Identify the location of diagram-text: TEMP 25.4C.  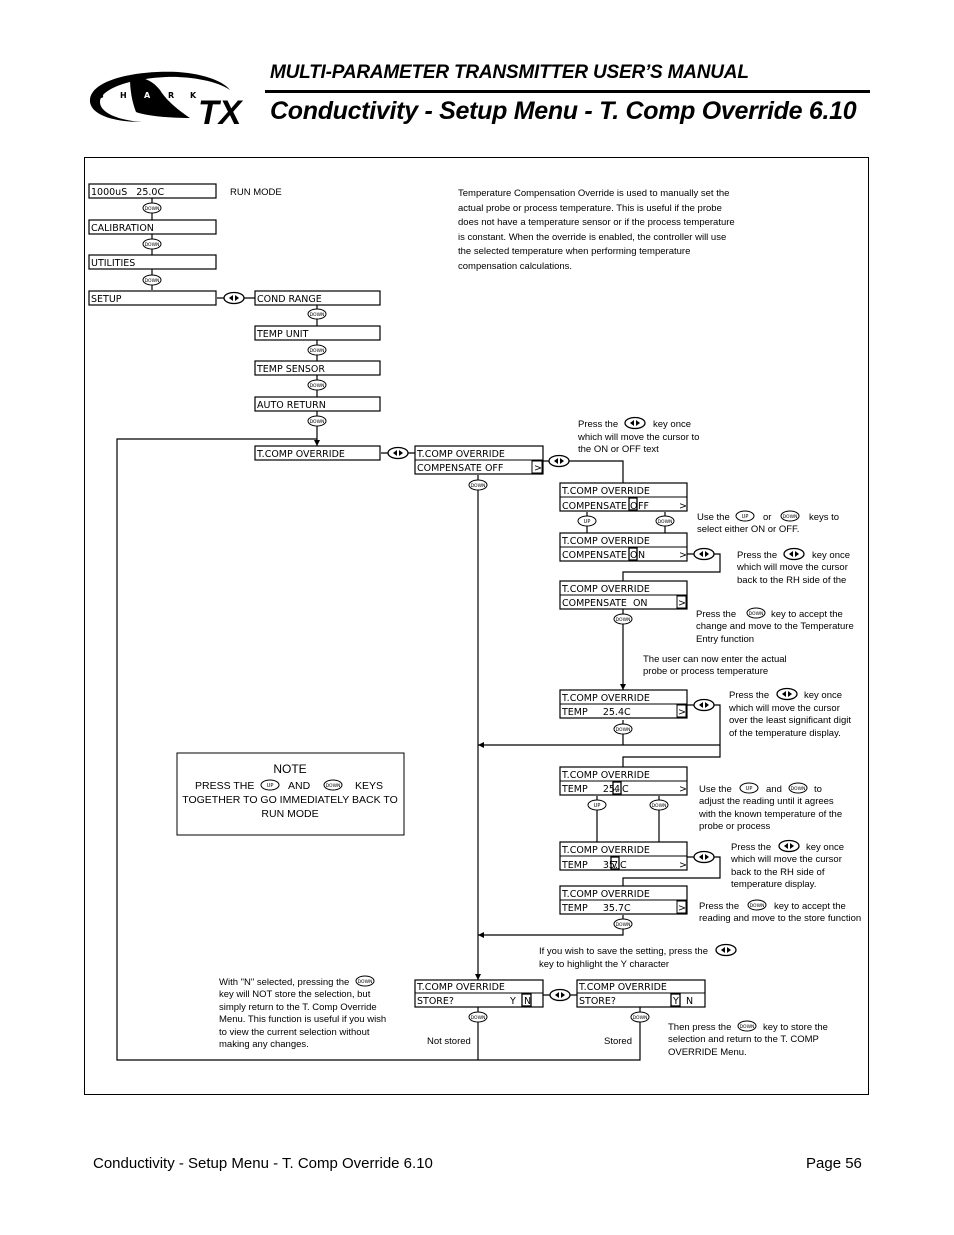
(596, 712).